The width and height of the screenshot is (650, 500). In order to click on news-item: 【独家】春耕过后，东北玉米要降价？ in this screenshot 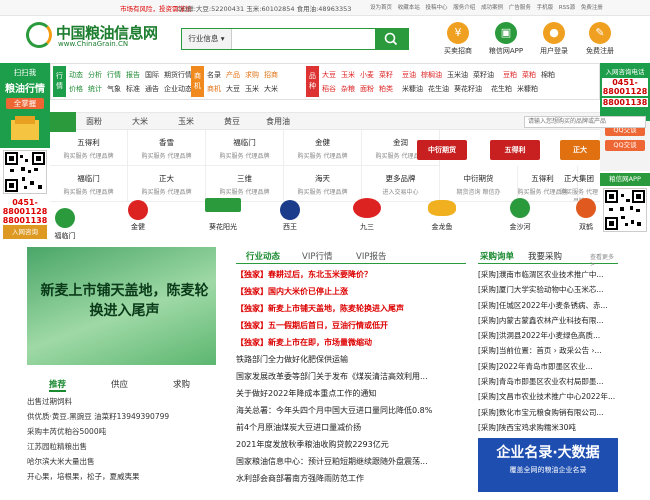, I will do `click(352, 274)`.